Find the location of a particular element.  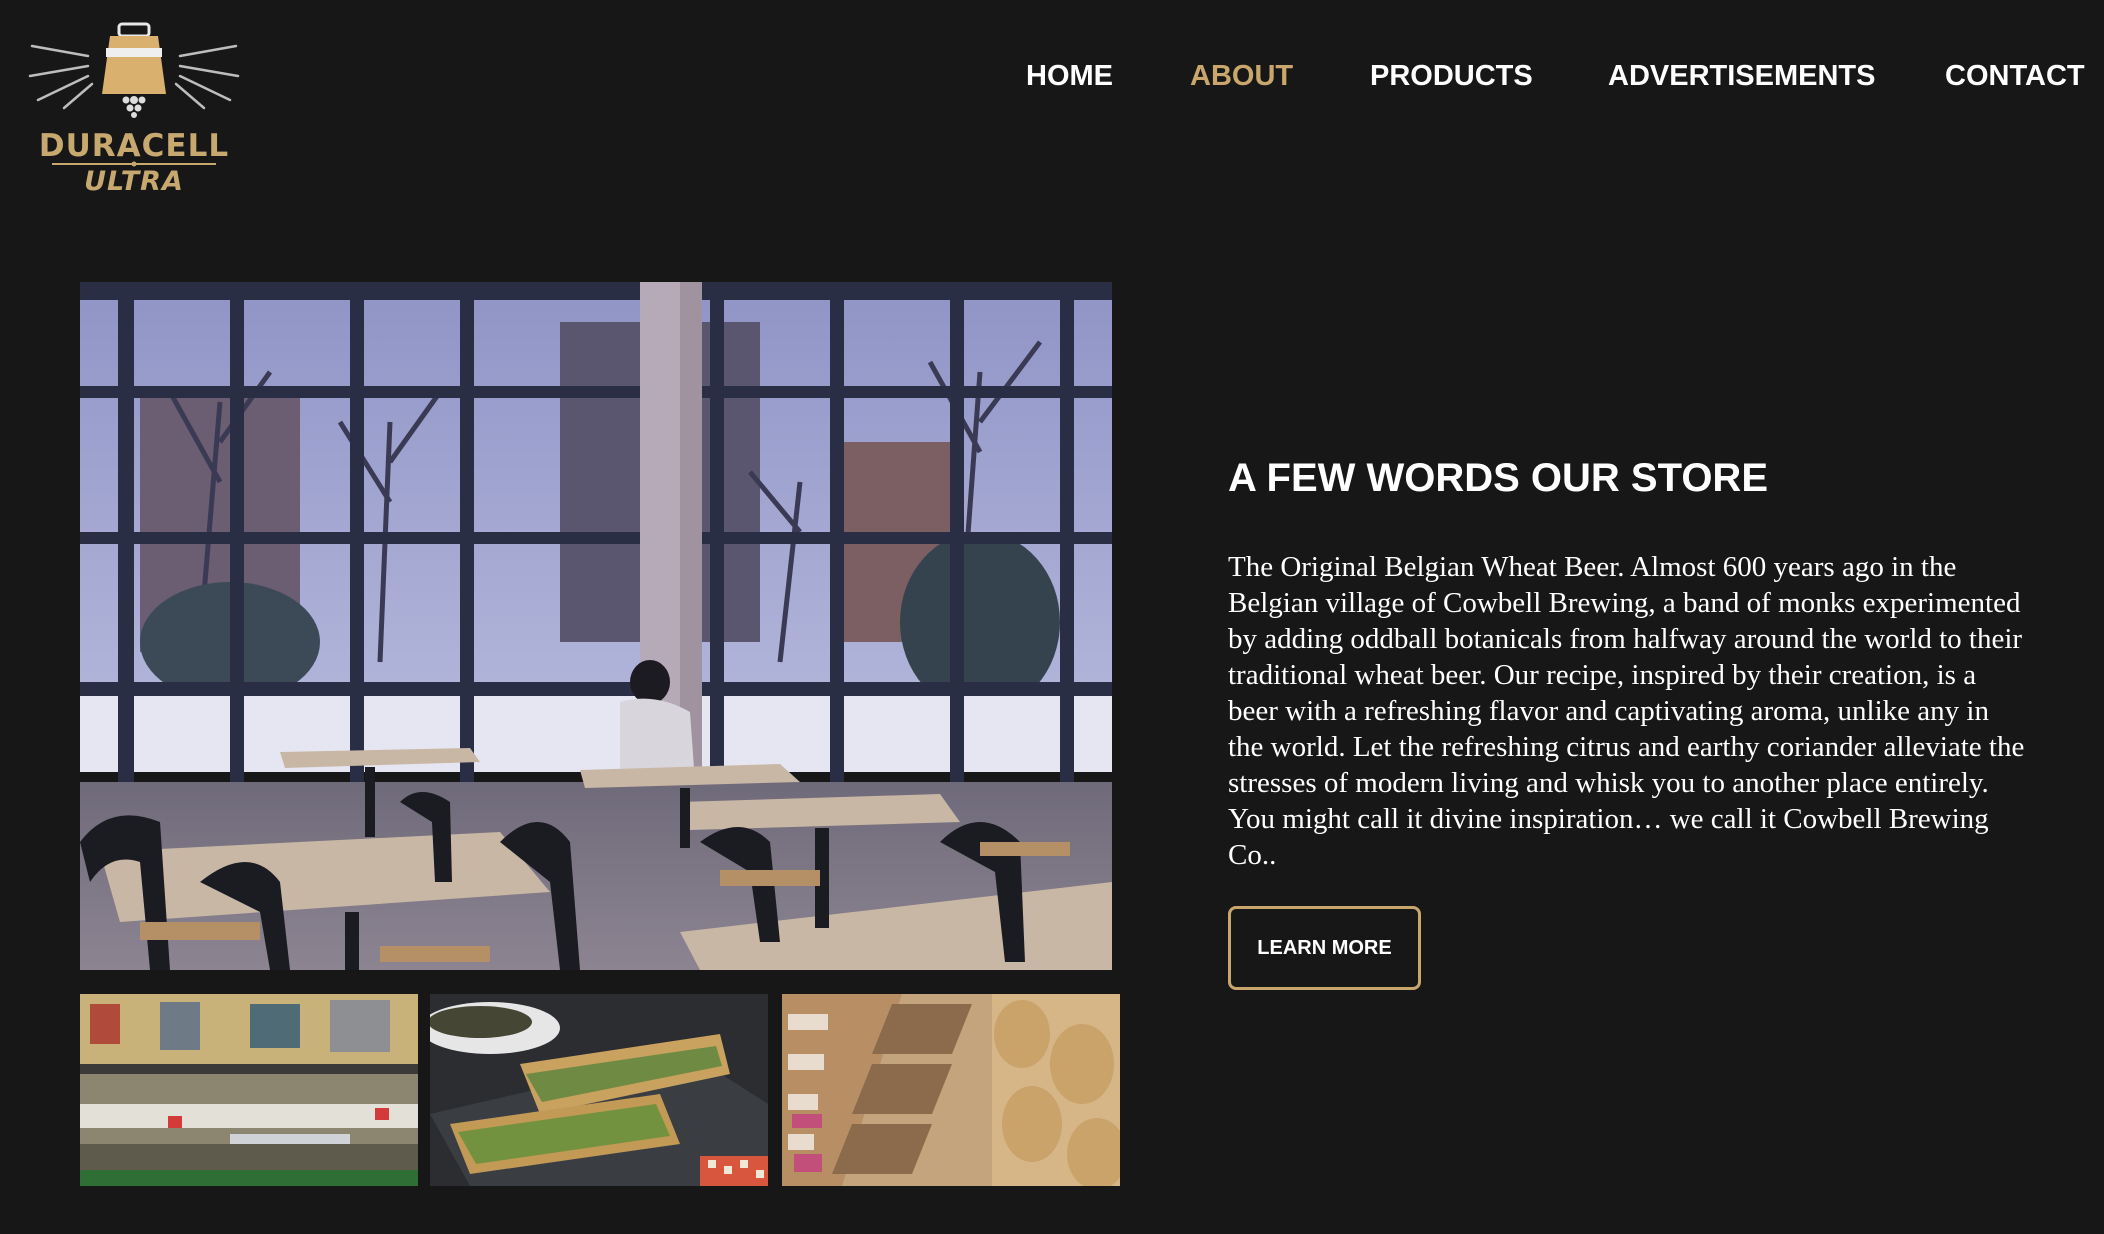

logo-brand-text: DURACELL is located at coordinates (134, 146).